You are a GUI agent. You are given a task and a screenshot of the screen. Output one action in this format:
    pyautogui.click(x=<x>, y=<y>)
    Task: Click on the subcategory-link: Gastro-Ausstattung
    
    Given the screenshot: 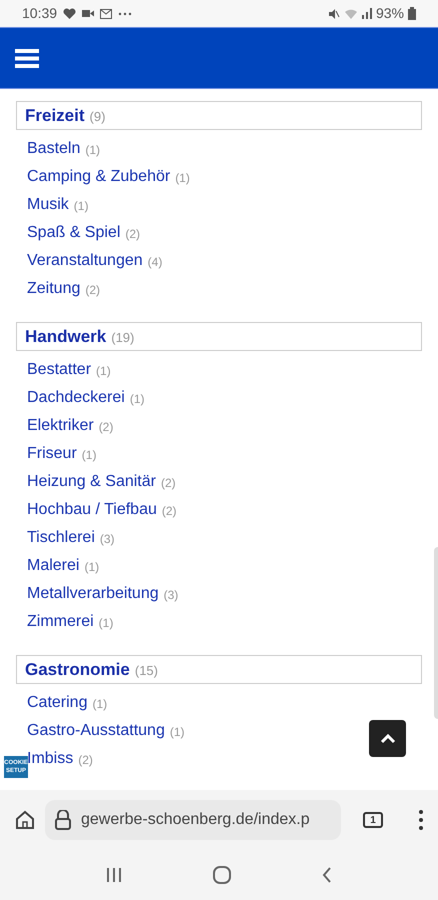 What is the action you would take?
    pyautogui.click(x=96, y=731)
    